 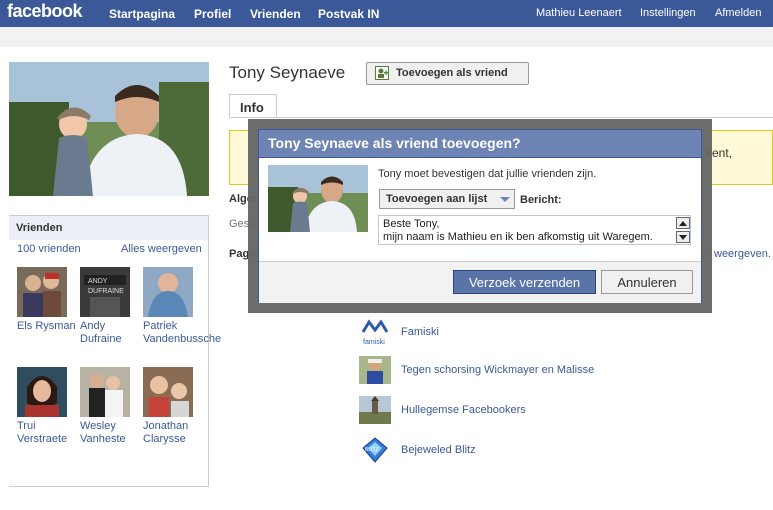 I want to click on profile-photo, so click(x=109, y=129).